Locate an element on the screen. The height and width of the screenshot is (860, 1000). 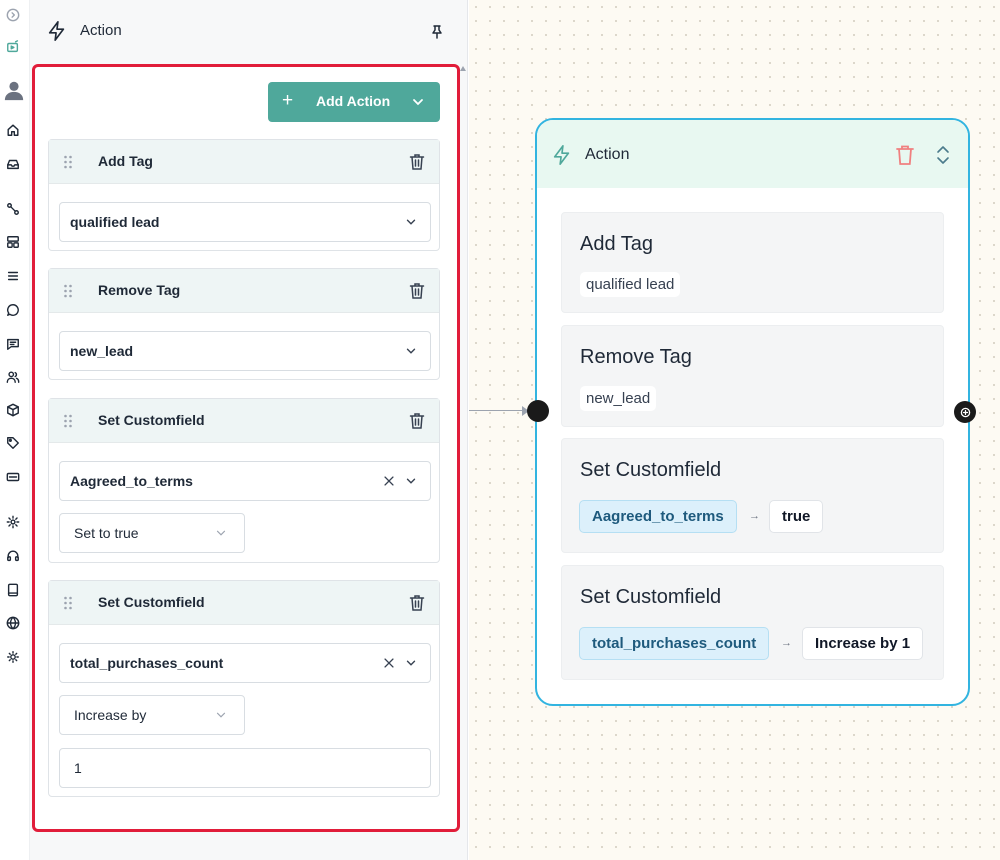
layout-icon is located at coordinates (13, 242).